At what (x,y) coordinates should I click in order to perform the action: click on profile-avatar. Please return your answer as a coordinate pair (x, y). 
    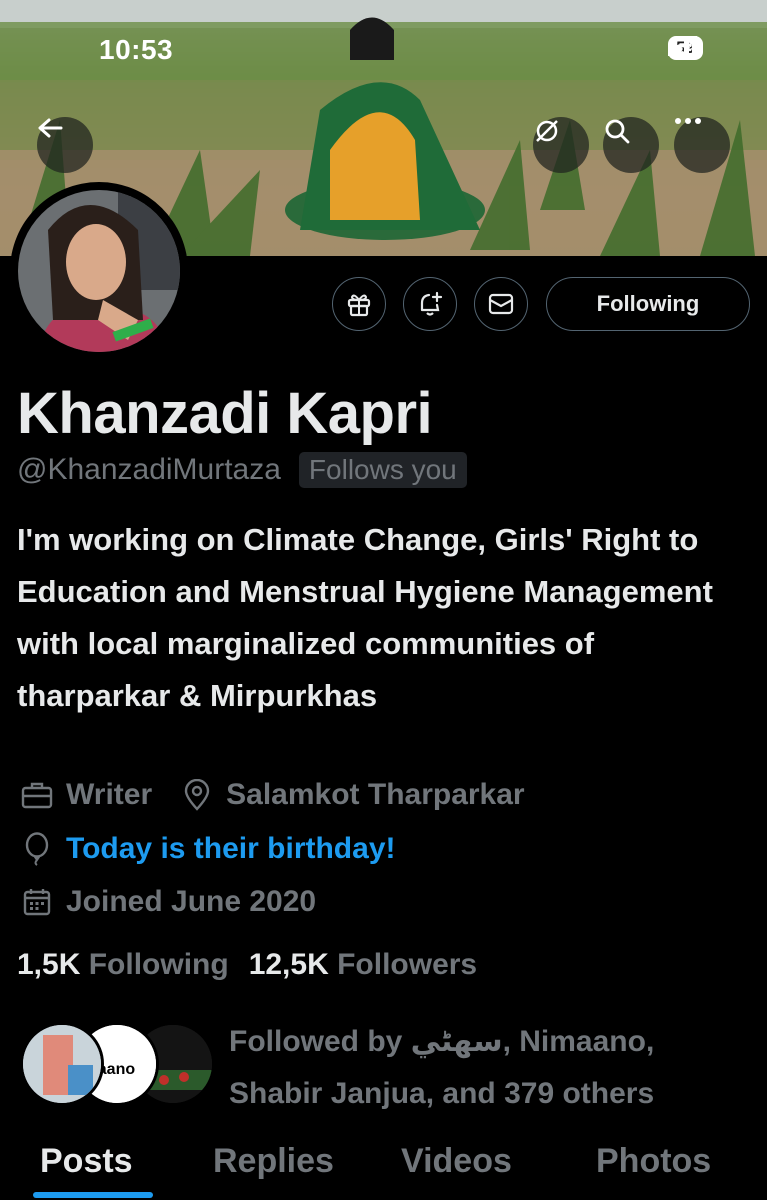
    Looking at the image, I should click on (99, 271).